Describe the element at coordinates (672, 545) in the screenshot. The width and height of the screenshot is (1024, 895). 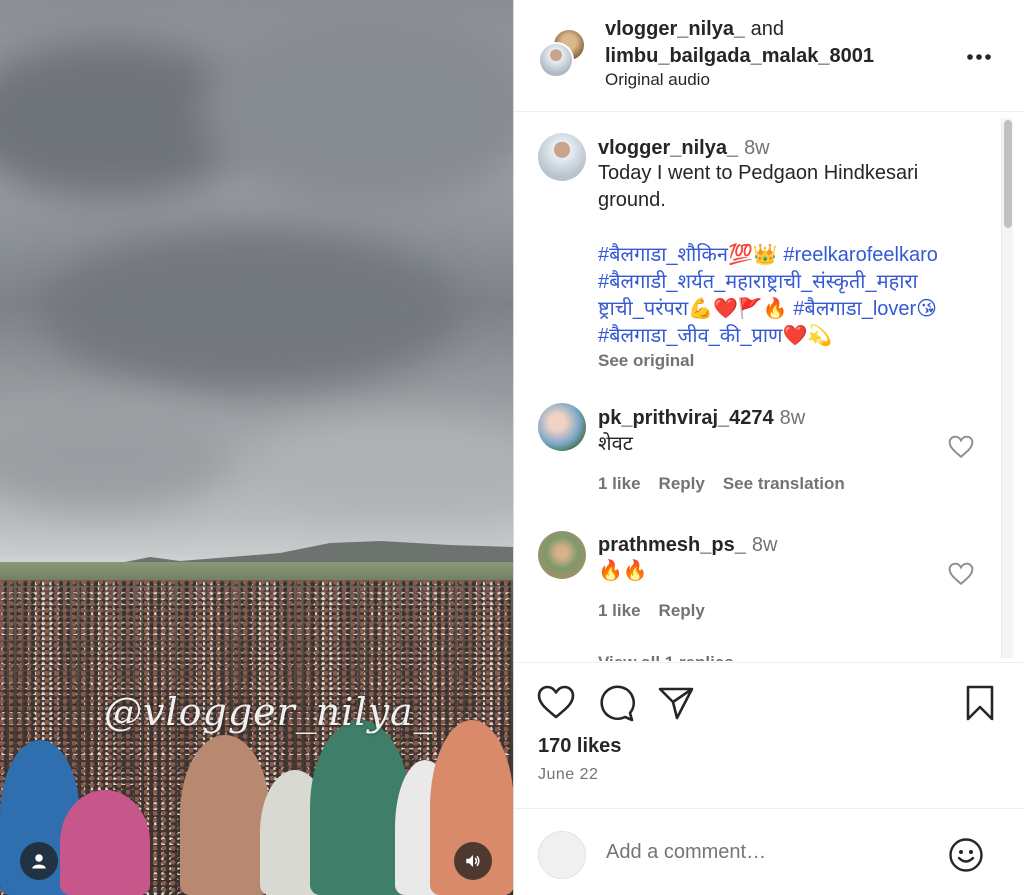
I see `comment-username: prathmesh_ps_` at that location.